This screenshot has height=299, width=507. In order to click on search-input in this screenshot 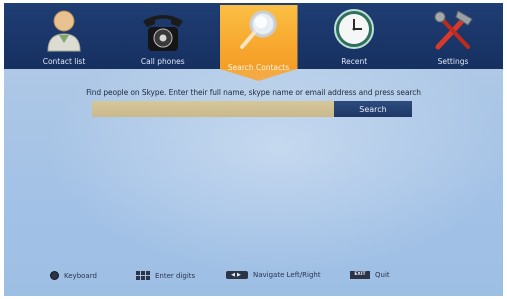, I will do `click(213, 109)`.